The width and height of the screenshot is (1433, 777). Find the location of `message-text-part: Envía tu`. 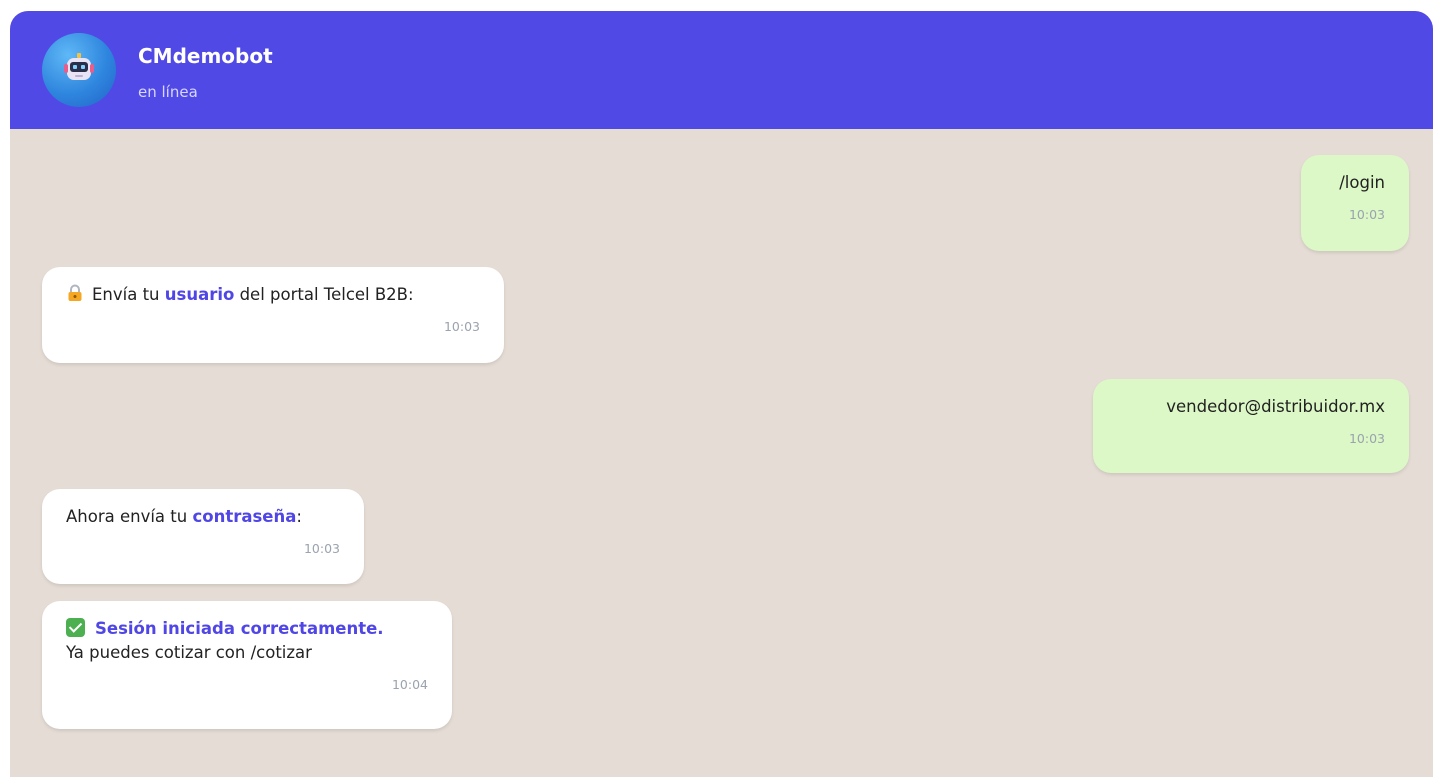

message-text-part: Envía tu is located at coordinates (128, 294).